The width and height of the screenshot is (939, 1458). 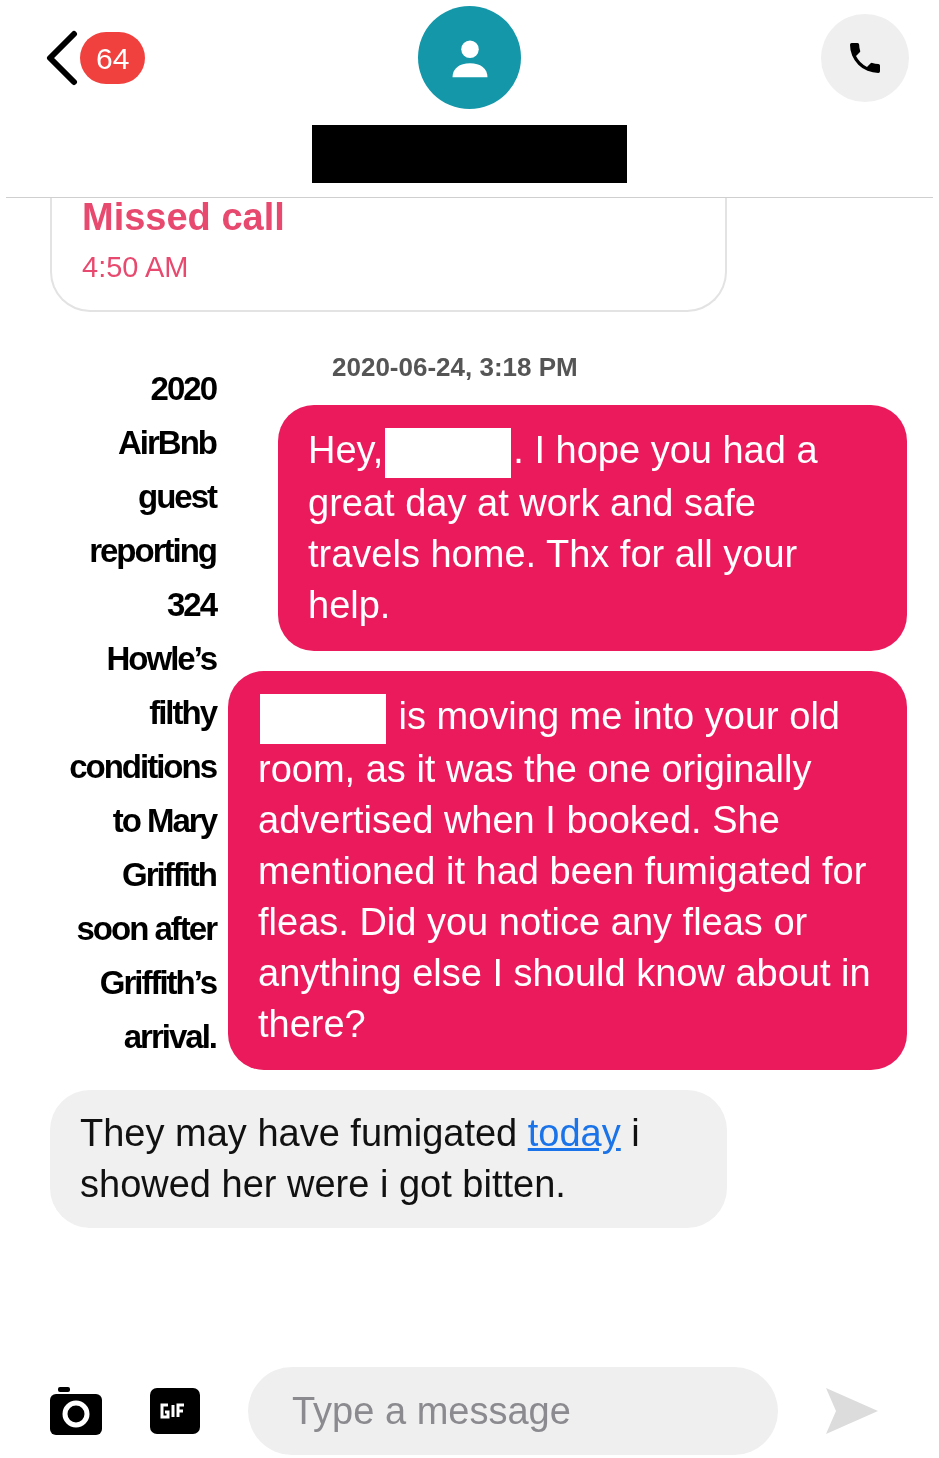 I want to click on camera-icon, so click(x=76, y=1411).